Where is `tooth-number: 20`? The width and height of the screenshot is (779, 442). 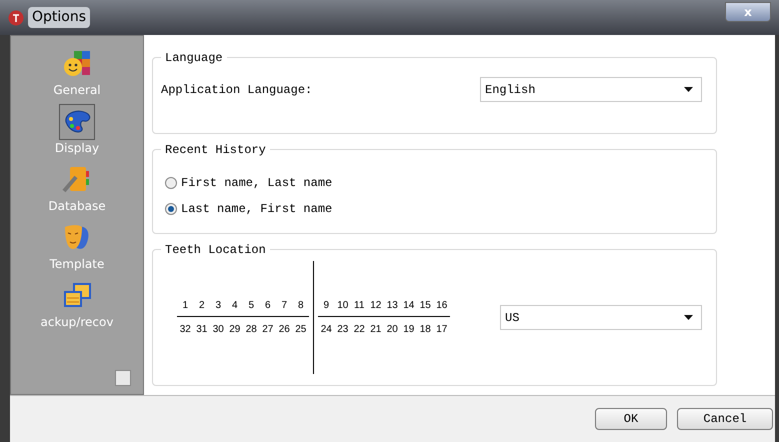
tooth-number: 20 is located at coordinates (392, 330).